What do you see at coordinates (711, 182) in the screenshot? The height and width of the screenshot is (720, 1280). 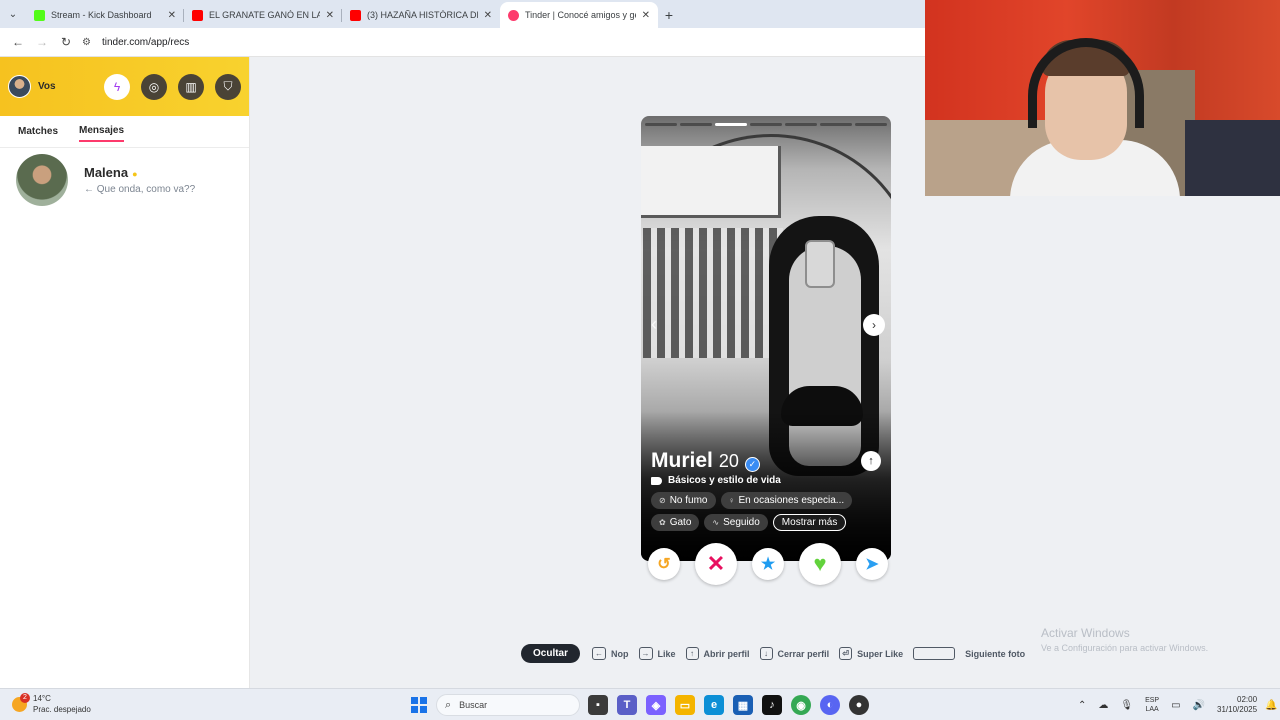 I see `photo-window` at bounding box center [711, 182].